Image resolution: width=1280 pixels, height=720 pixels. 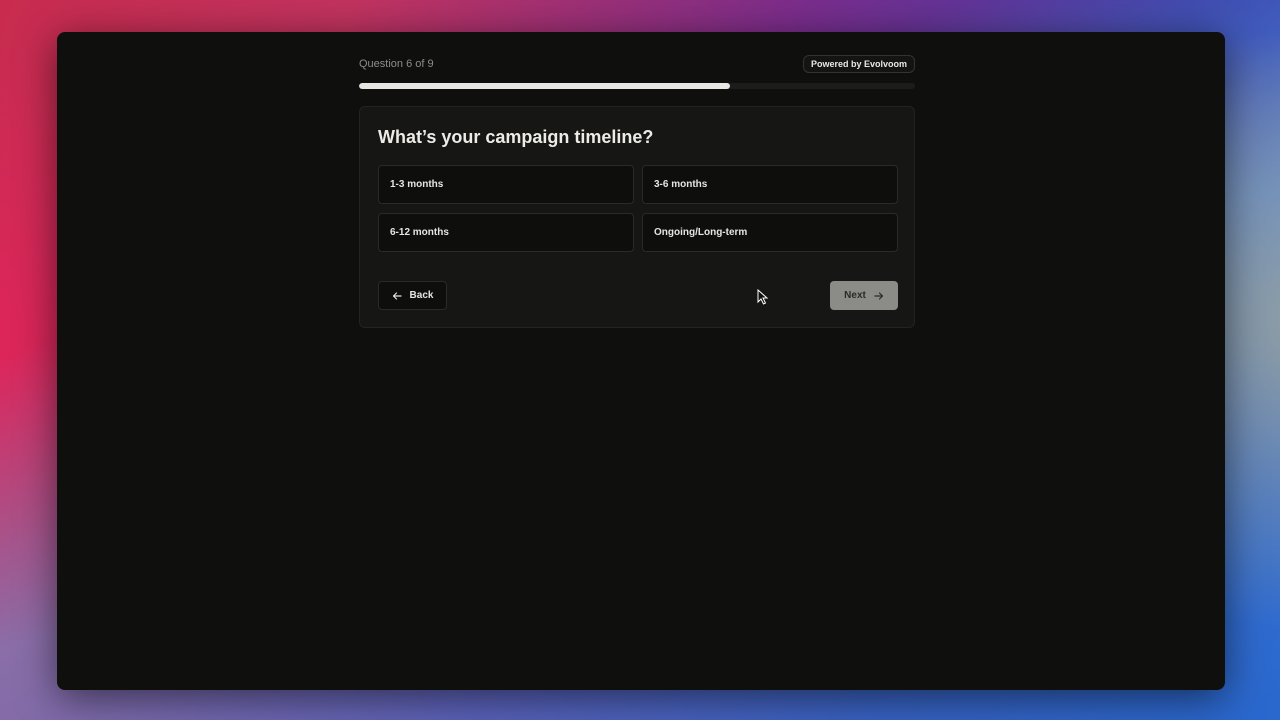 What do you see at coordinates (770, 232) in the screenshot?
I see `option-ongoing-long-term: Ongoing/Long-term` at bounding box center [770, 232].